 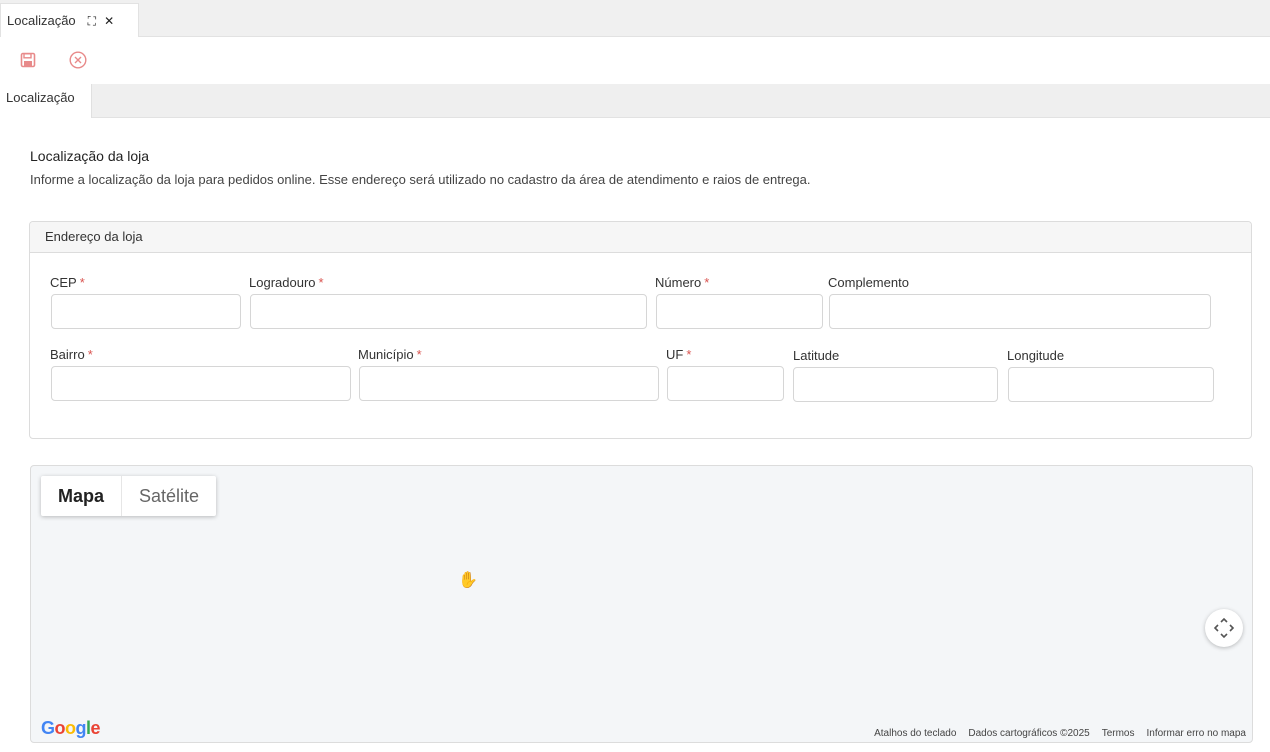 What do you see at coordinates (468, 580) in the screenshot?
I see `hand-cursor-icon: ✋` at bounding box center [468, 580].